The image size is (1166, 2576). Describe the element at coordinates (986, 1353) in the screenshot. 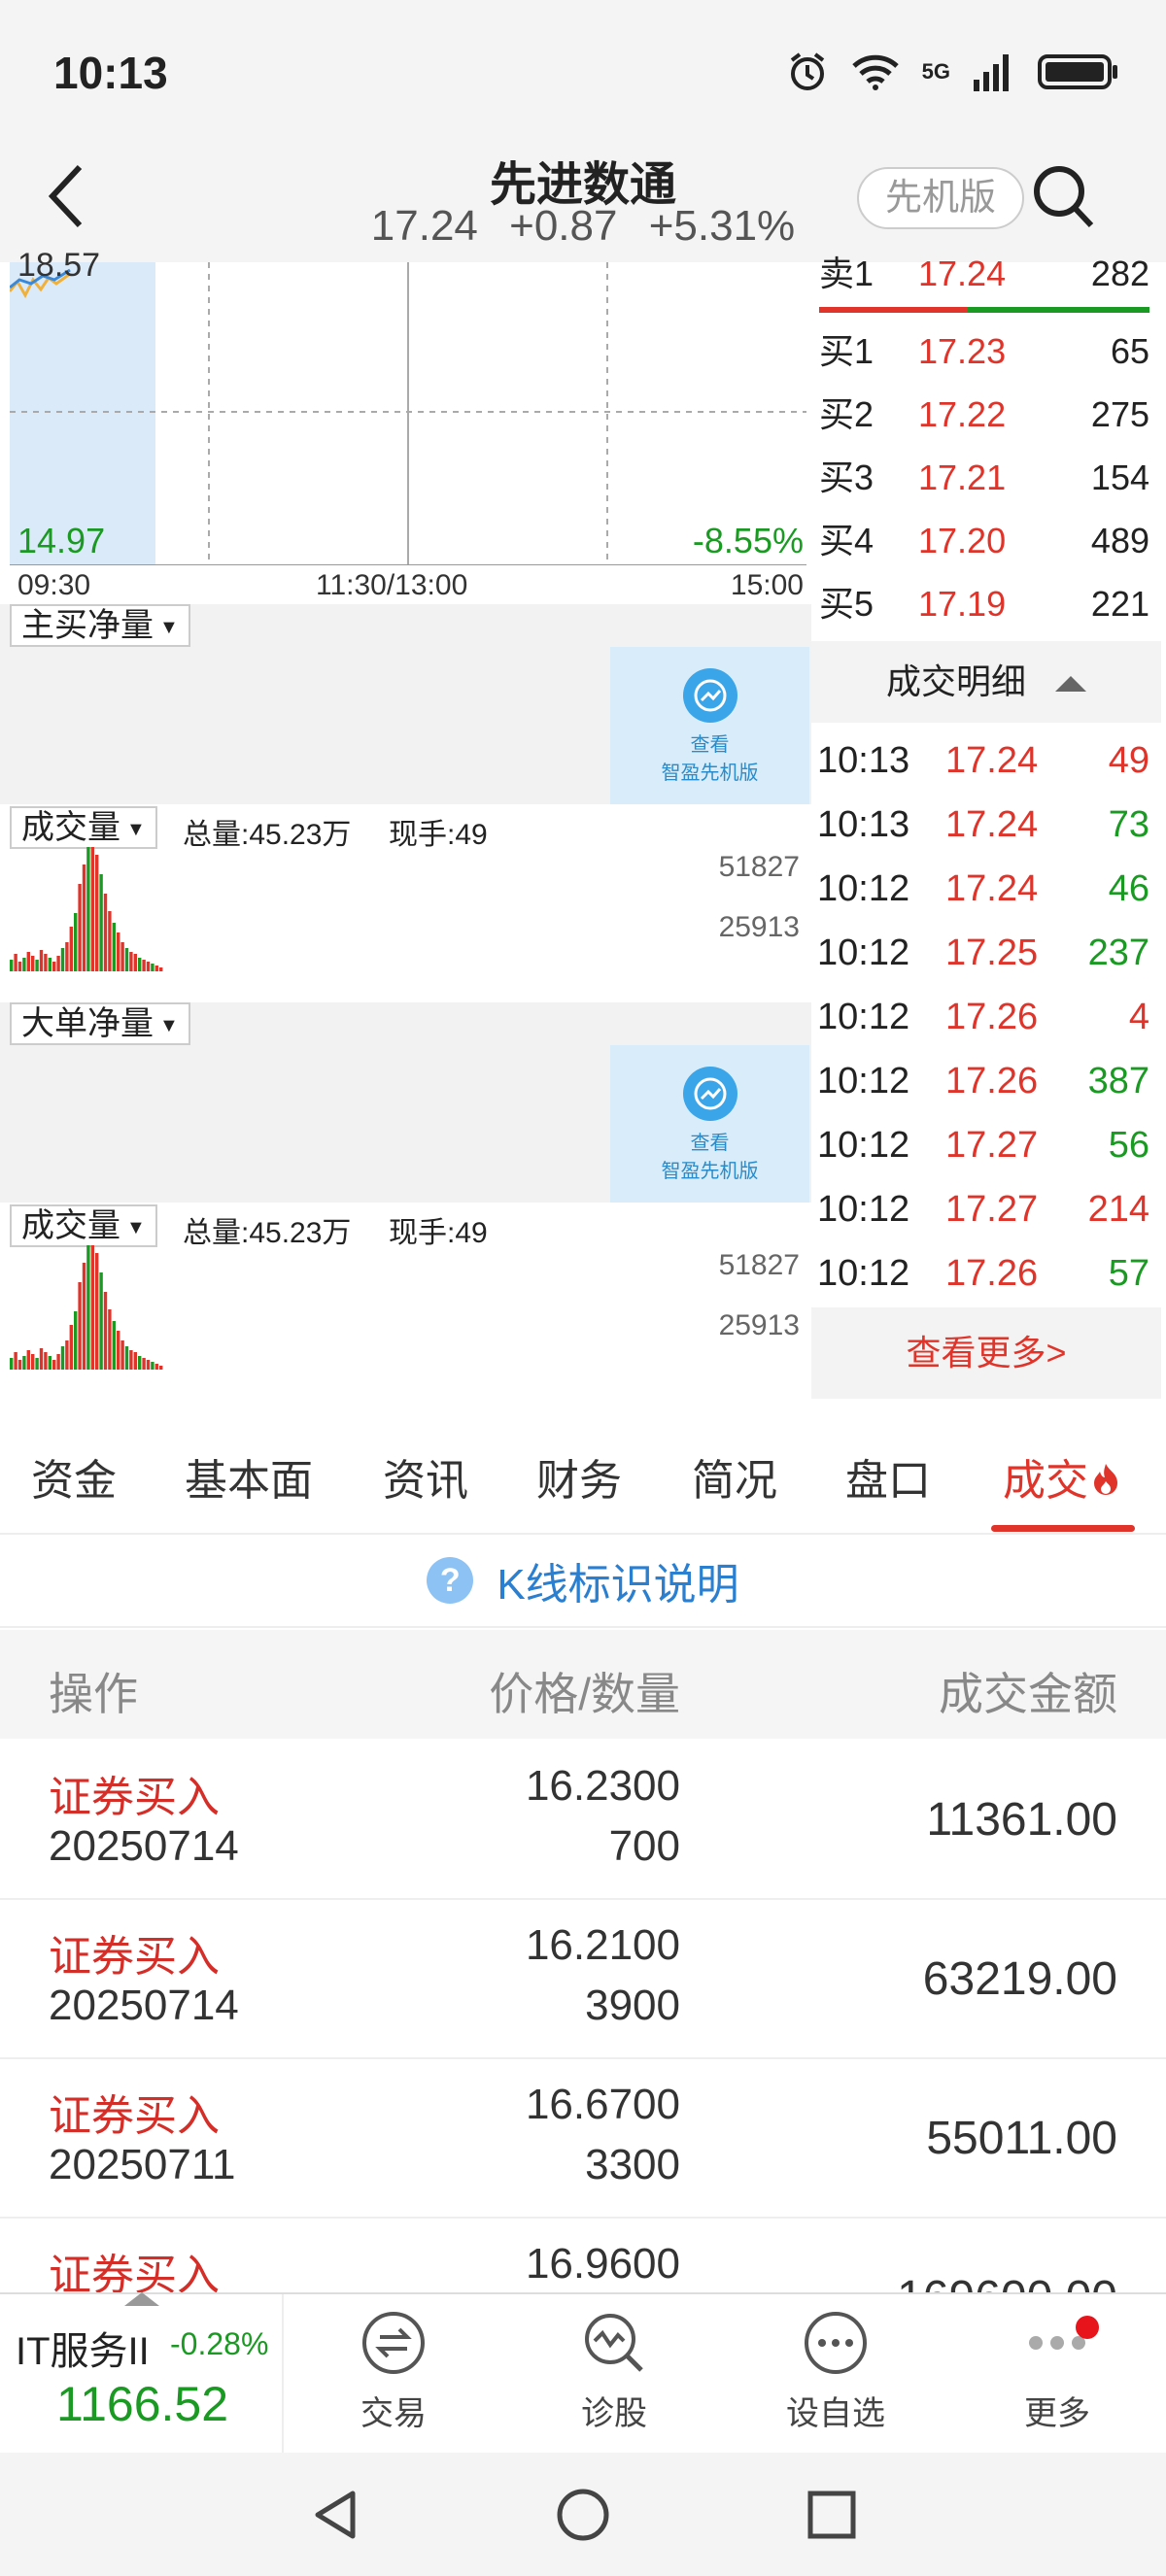

I see `view-more-link: 查看更多>` at that location.